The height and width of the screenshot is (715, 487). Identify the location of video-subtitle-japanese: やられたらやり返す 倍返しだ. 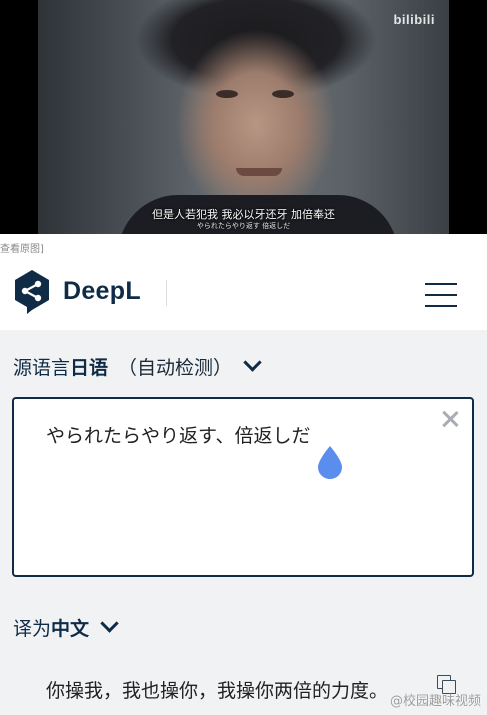
(243, 226).